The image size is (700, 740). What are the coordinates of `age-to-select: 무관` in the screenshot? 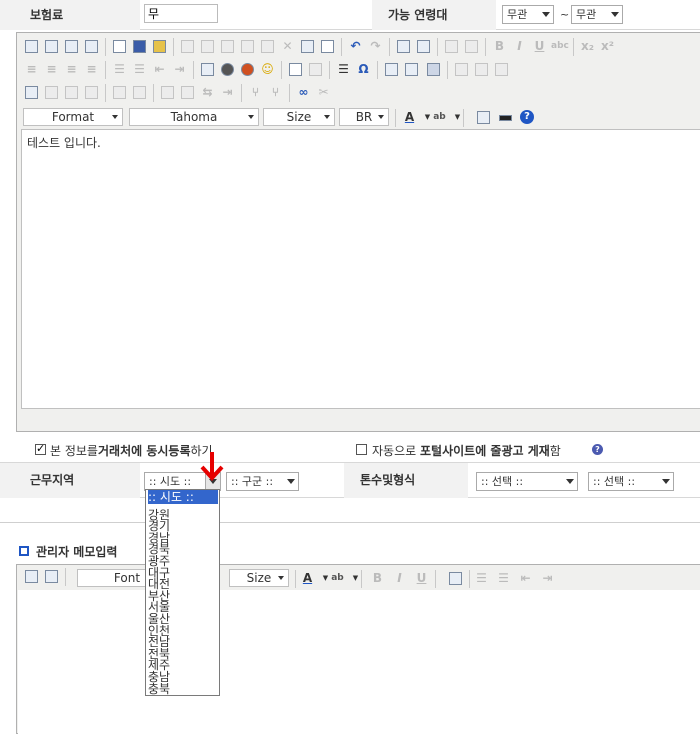 It's located at (597, 14).